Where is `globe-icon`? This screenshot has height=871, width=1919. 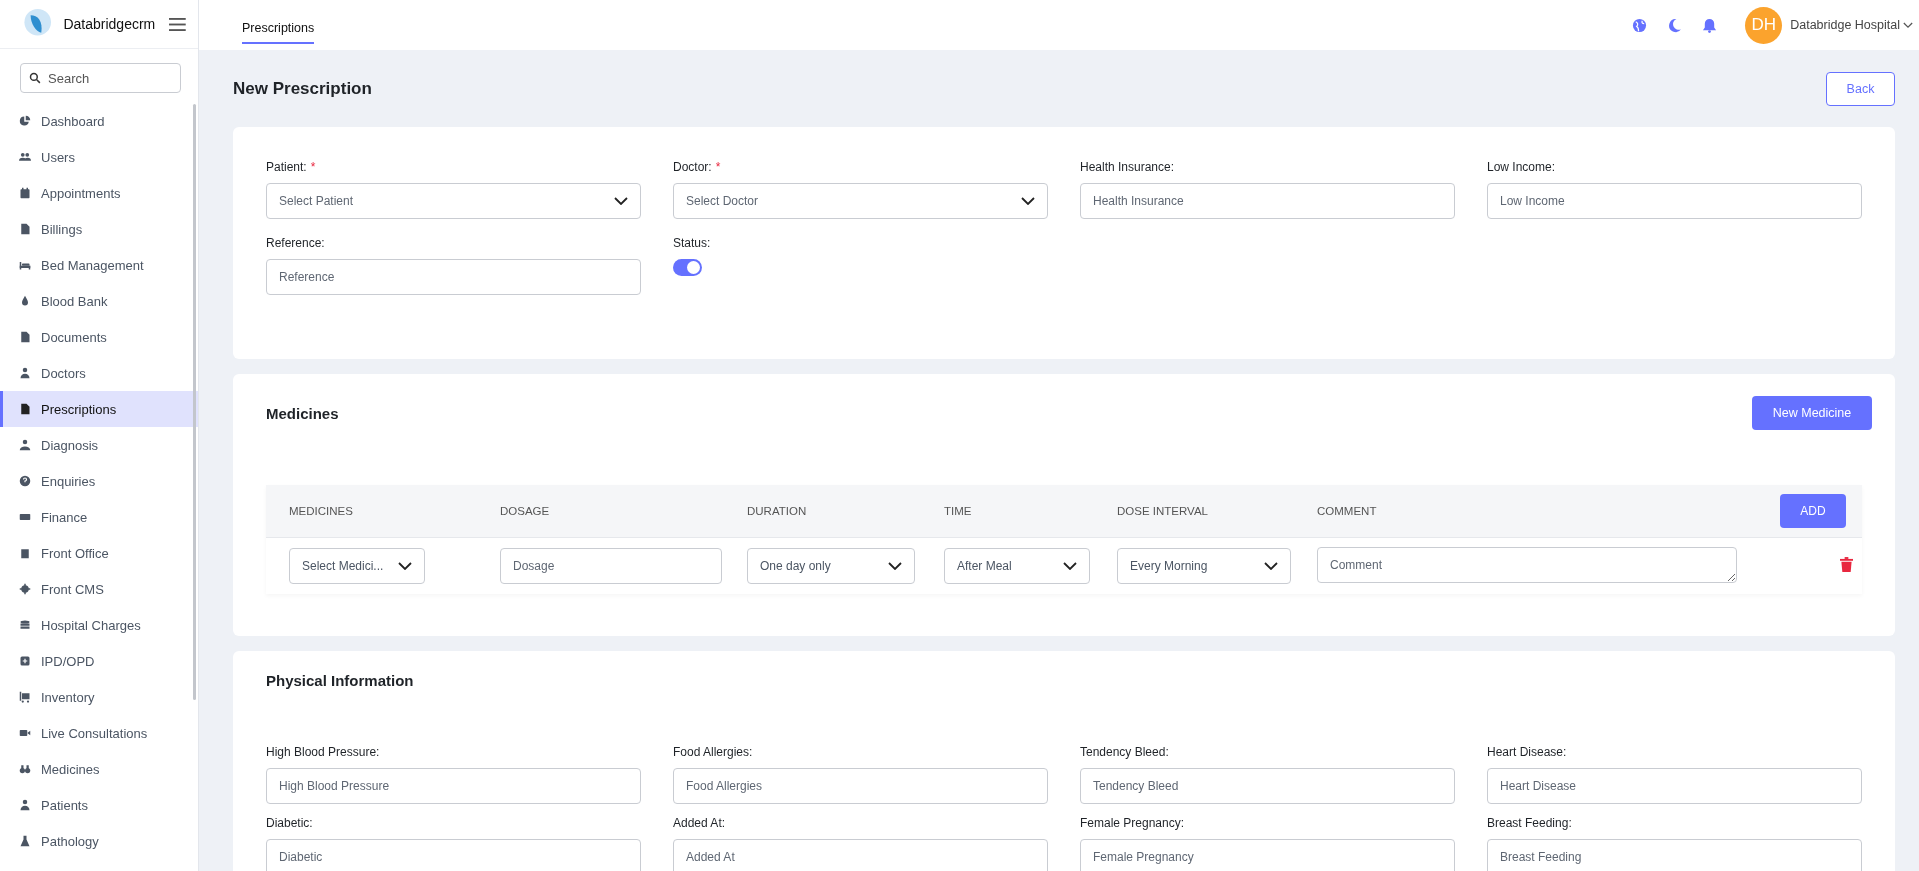
globe-icon is located at coordinates (1640, 25).